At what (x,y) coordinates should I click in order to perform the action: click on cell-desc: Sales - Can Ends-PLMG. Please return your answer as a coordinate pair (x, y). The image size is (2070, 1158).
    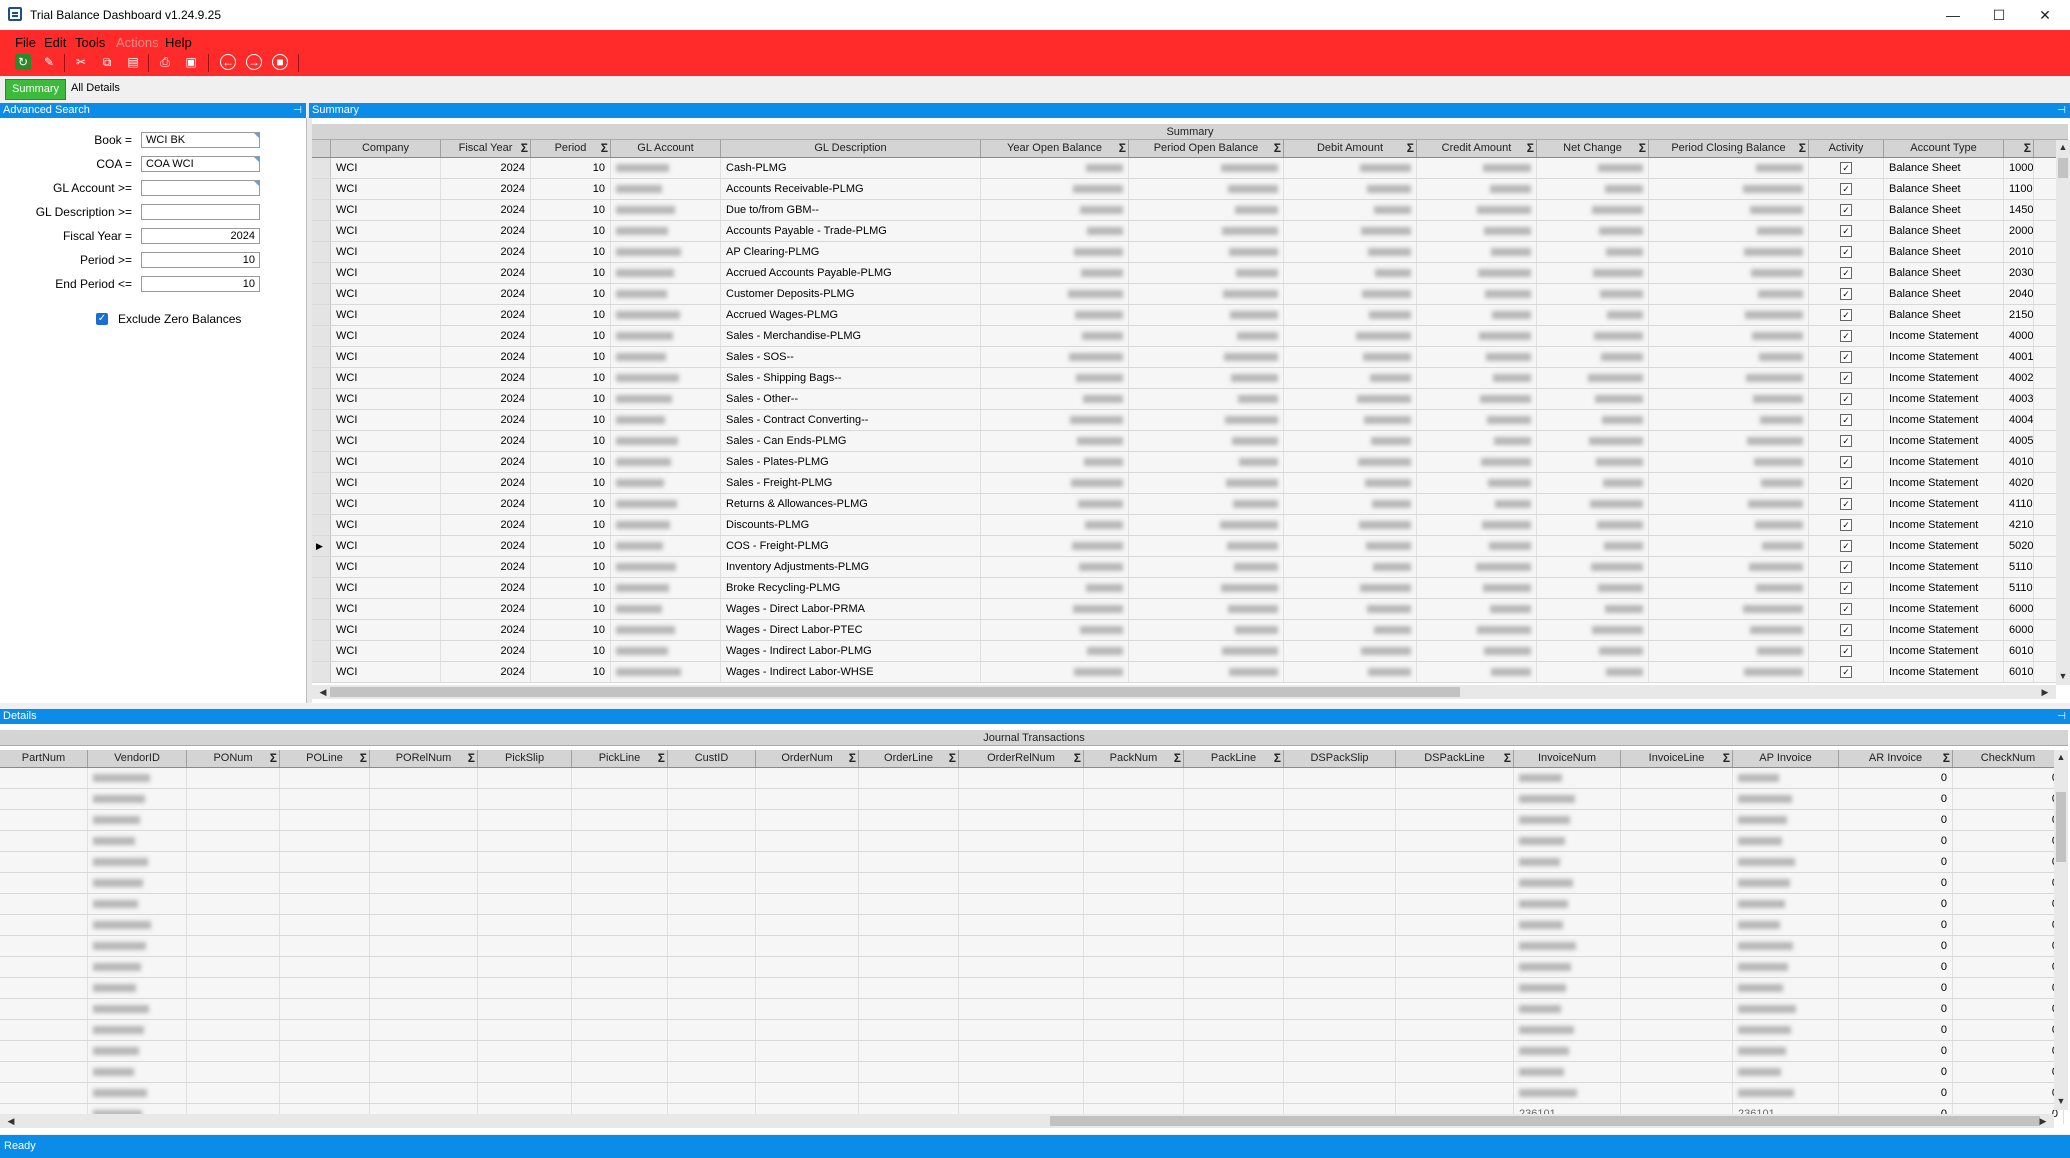
    Looking at the image, I should click on (851, 441).